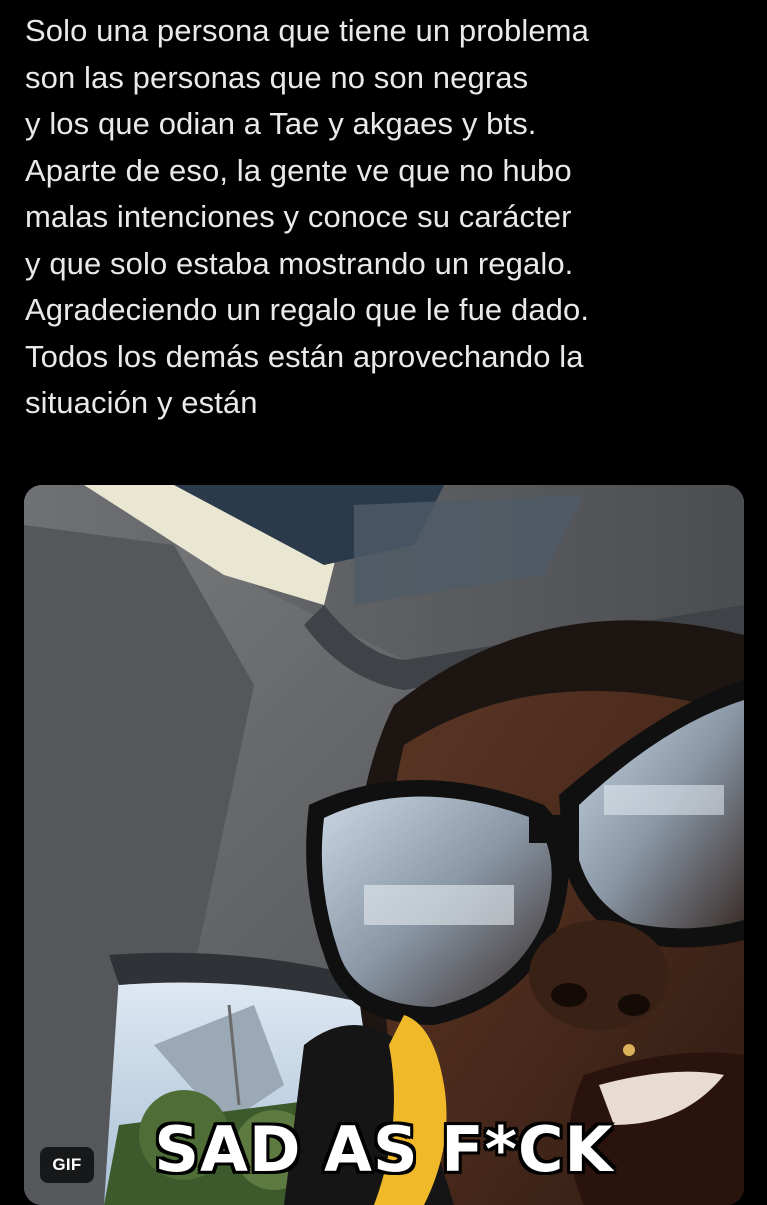  I want to click on gif-badge: GIF, so click(67, 1165).